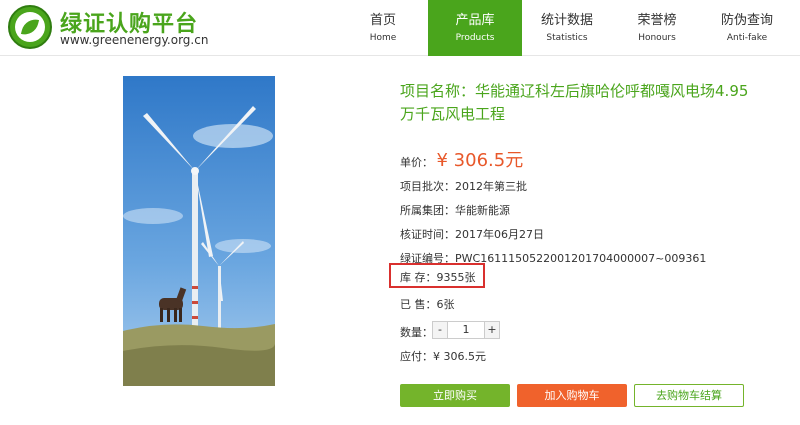 Image resolution: width=800 pixels, height=425 pixels. What do you see at coordinates (689, 395) in the screenshot?
I see `checkout-button: 去购物车结算` at bounding box center [689, 395].